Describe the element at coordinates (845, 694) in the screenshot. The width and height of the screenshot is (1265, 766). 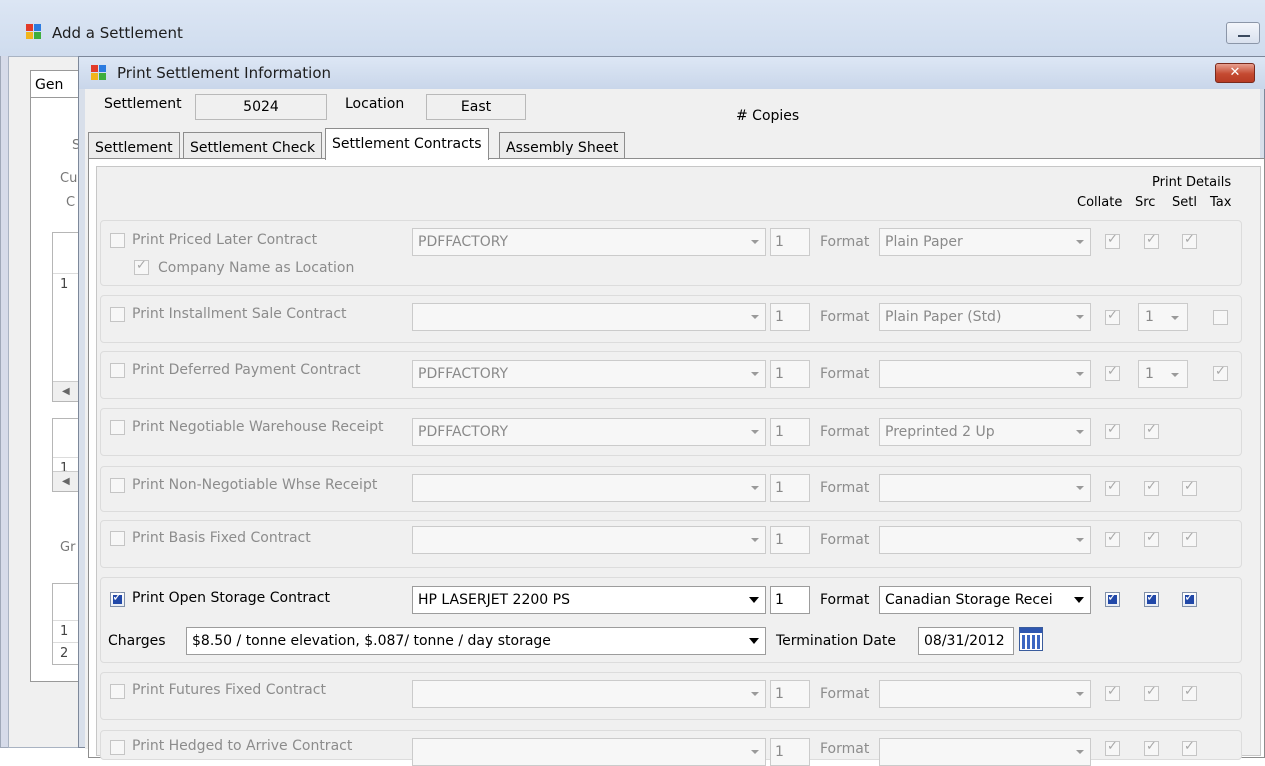
I see `futures-fixed-format-label: Format` at that location.